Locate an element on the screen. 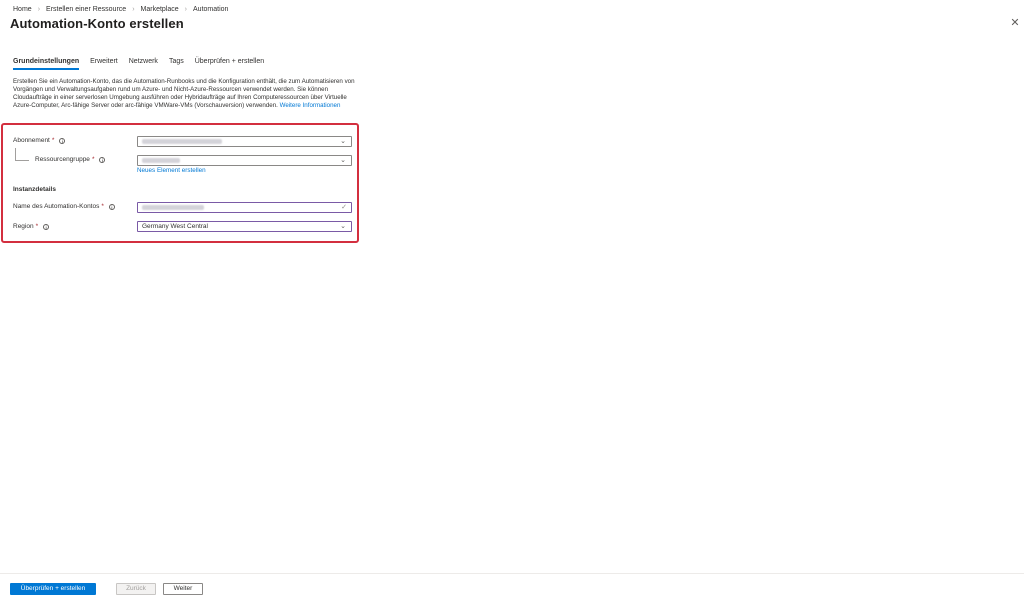 The image size is (1024, 604). tab-grundeinstellungen: Grundeinstellungen is located at coordinates (46, 64).